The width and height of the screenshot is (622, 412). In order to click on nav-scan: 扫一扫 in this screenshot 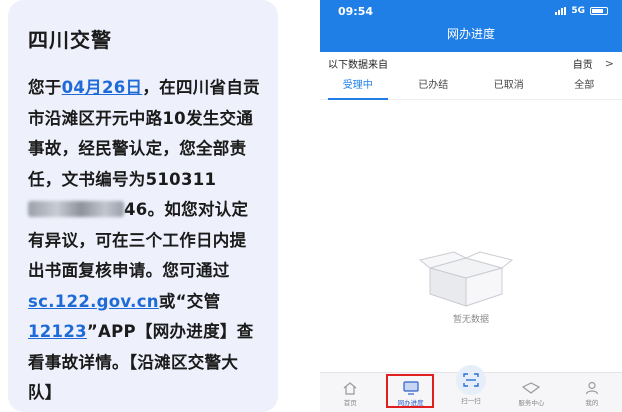, I will do `click(471, 388)`.